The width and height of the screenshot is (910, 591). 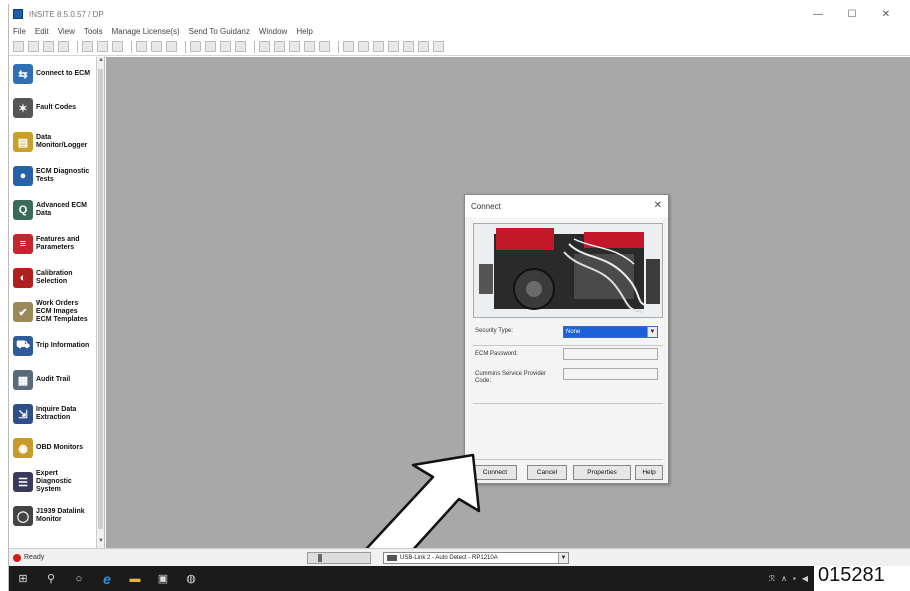 I want to click on window-controls: — ☐ ✕, so click(x=852, y=14).